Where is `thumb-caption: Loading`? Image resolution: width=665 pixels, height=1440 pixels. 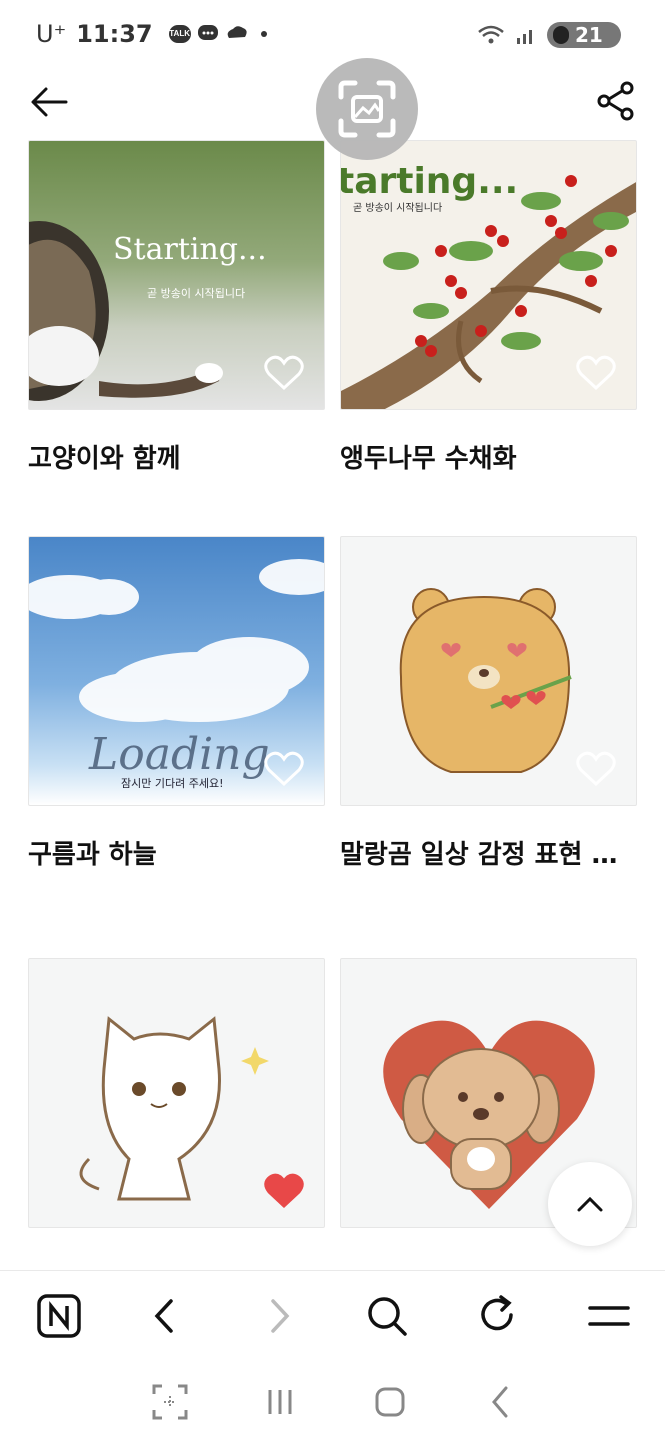
thumb-caption: Loading is located at coordinates (179, 754).